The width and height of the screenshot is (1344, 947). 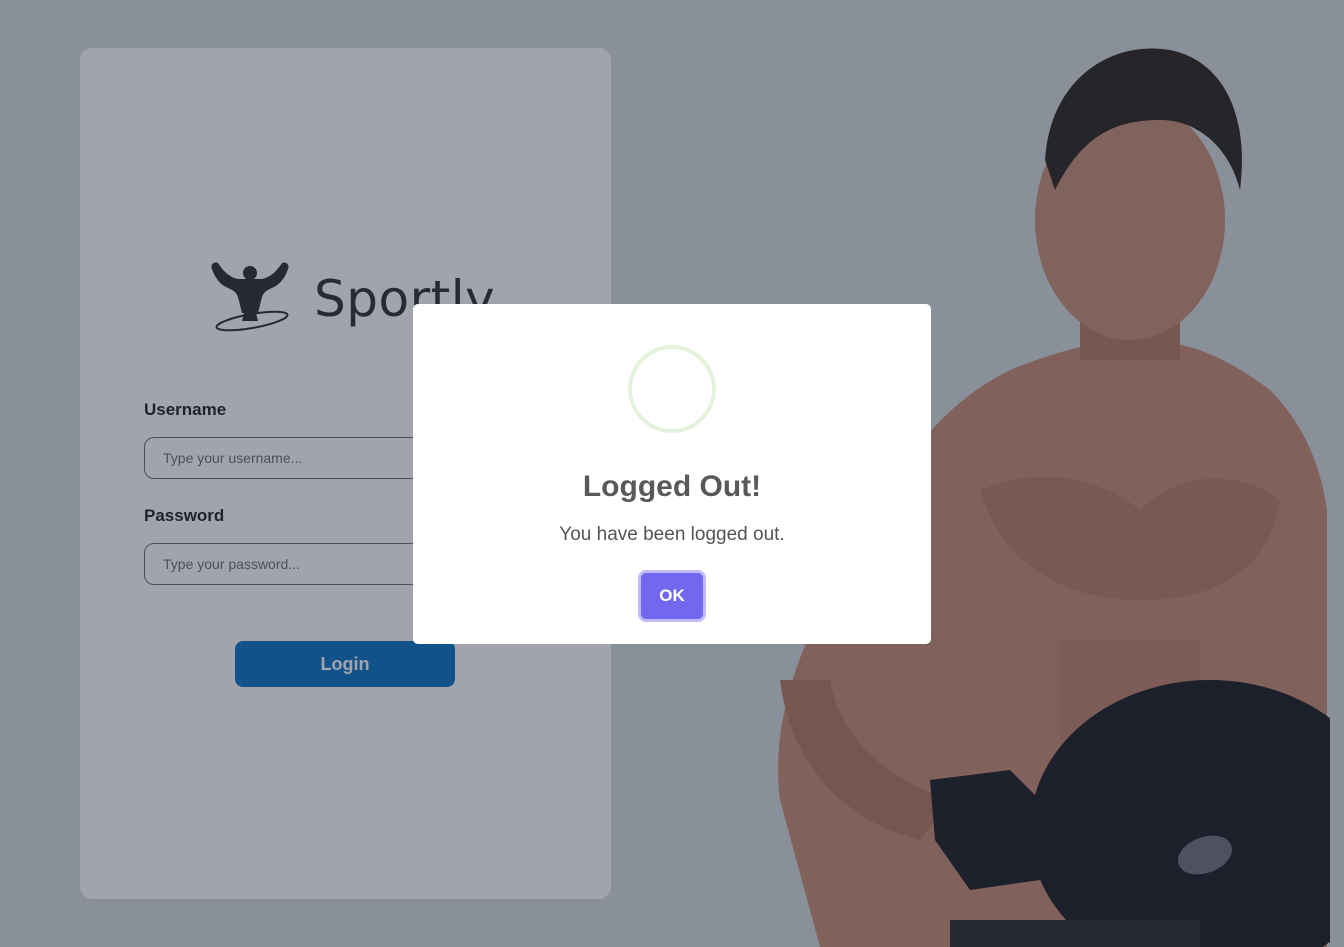 What do you see at coordinates (672, 534) in the screenshot?
I see `modal-message: You have been logged out.` at bounding box center [672, 534].